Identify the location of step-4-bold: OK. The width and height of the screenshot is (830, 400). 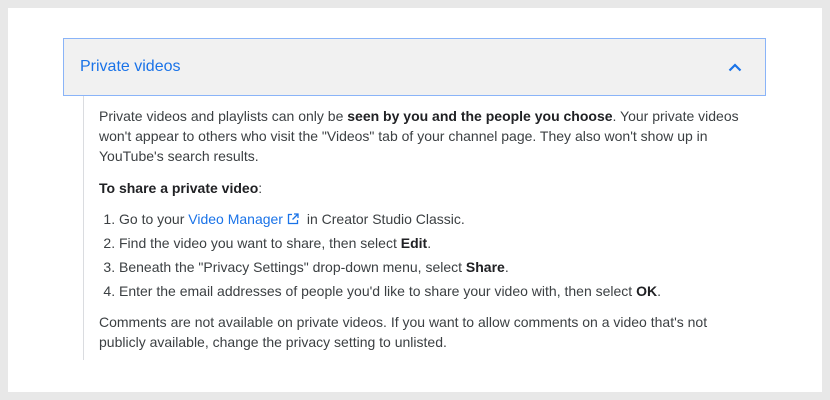
(647, 291).